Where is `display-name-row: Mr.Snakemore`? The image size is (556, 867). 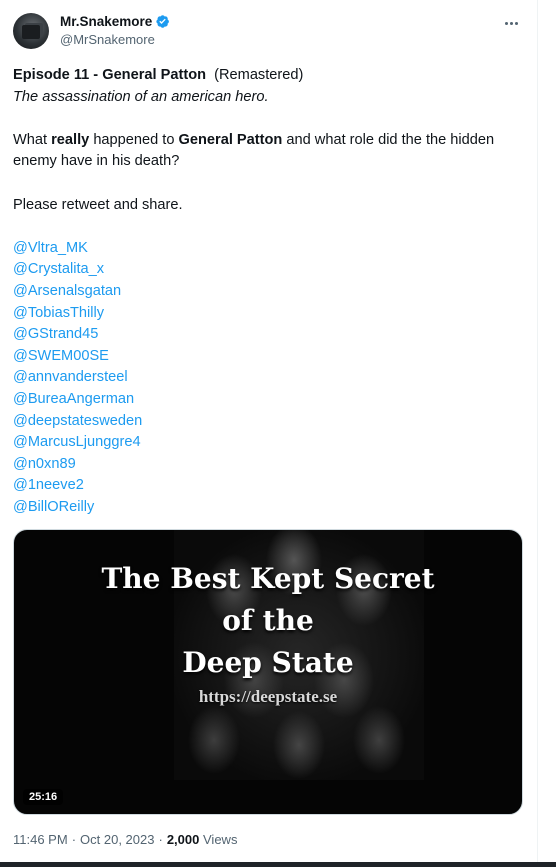 display-name-row: Mr.Snakemore is located at coordinates (115, 21).